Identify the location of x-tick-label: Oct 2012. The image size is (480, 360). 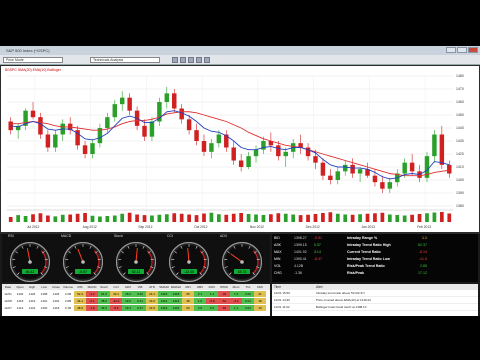
(201, 227).